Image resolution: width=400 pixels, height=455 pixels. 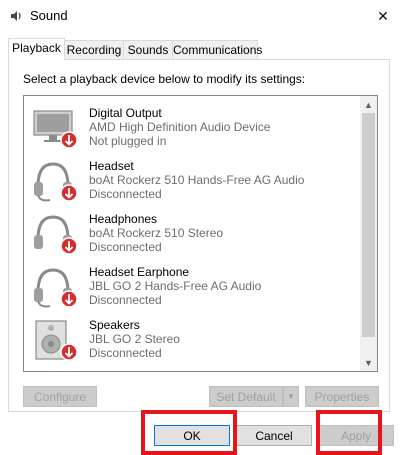 What do you see at coordinates (200, 16) in the screenshot?
I see `title-bar: Sound ✕` at bounding box center [200, 16].